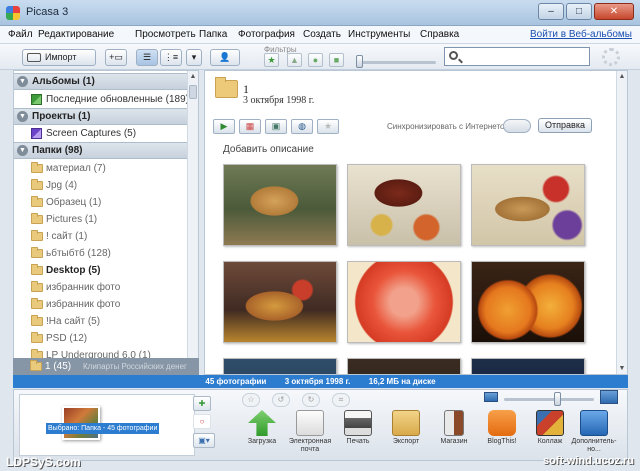 This screenshot has width=640, height=471. I want to click on tag-button: ⌗, so click(341, 400).